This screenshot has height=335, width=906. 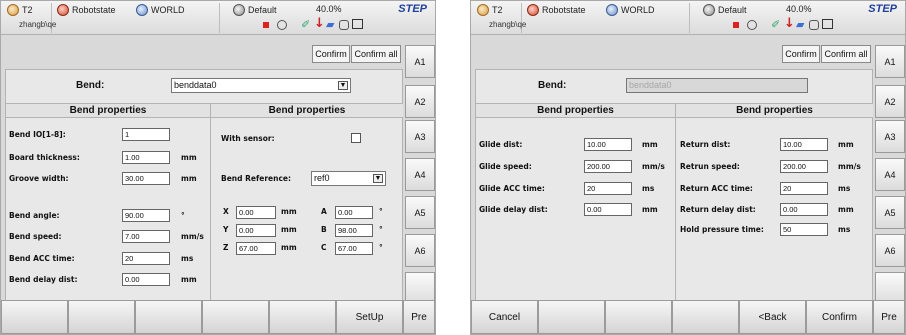 I want to click on divider, so click(x=219, y=18).